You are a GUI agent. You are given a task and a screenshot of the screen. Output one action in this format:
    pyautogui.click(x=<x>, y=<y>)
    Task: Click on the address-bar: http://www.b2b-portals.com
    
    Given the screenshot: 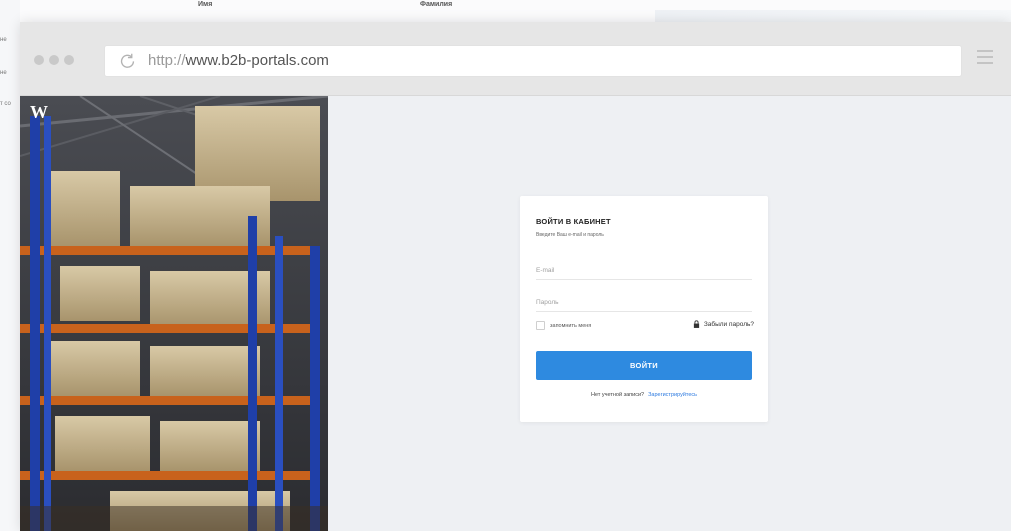 What is the action you would take?
    pyautogui.click(x=533, y=61)
    